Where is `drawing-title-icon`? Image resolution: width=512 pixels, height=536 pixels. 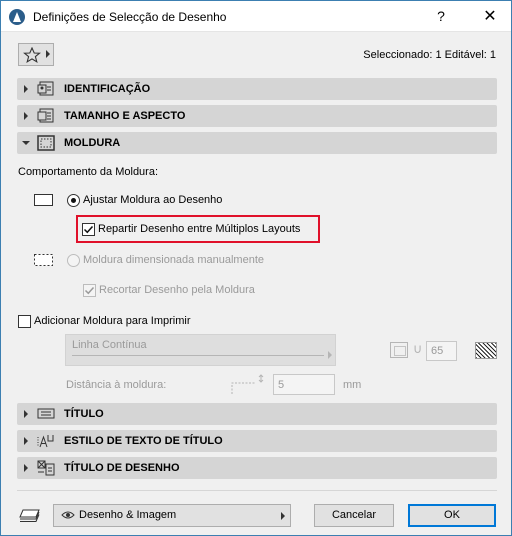
drawing-title-icon is located at coordinates (46, 468).